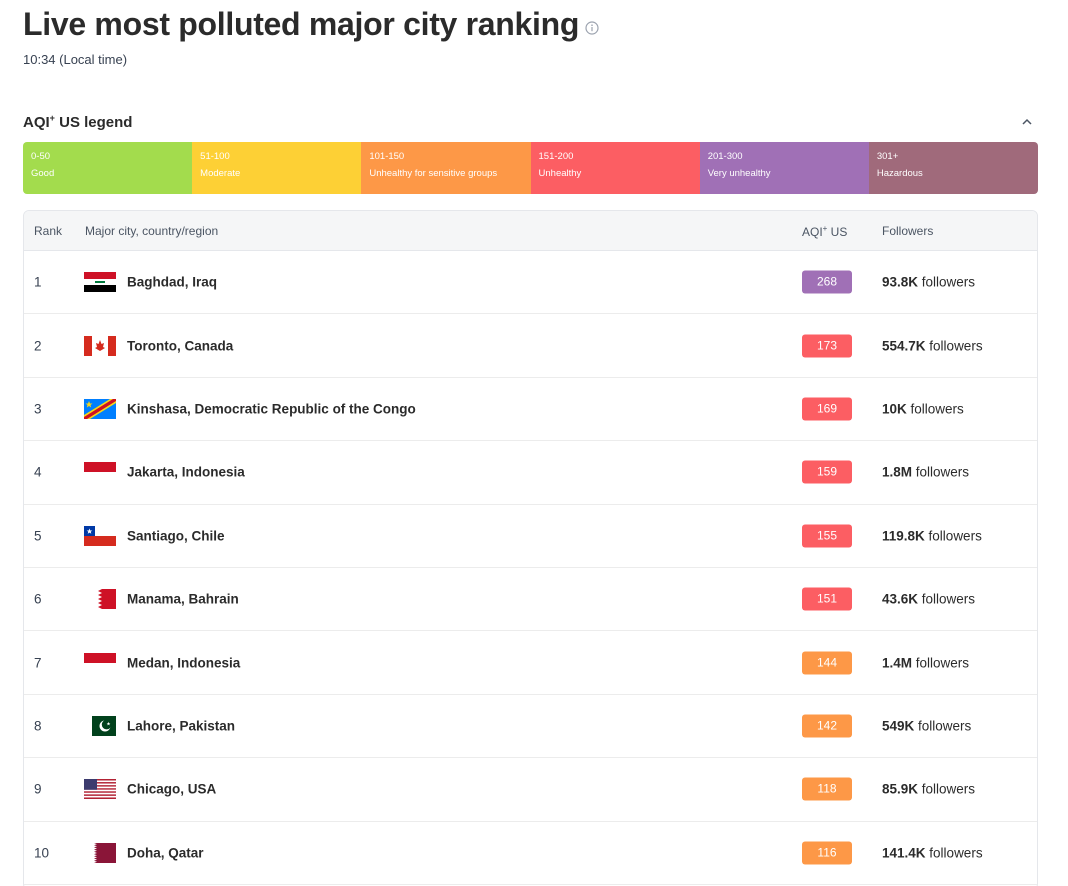 Image resolution: width=1068 pixels, height=886 pixels. What do you see at coordinates (43, 173) in the screenshot?
I see `legend-label: Good` at bounding box center [43, 173].